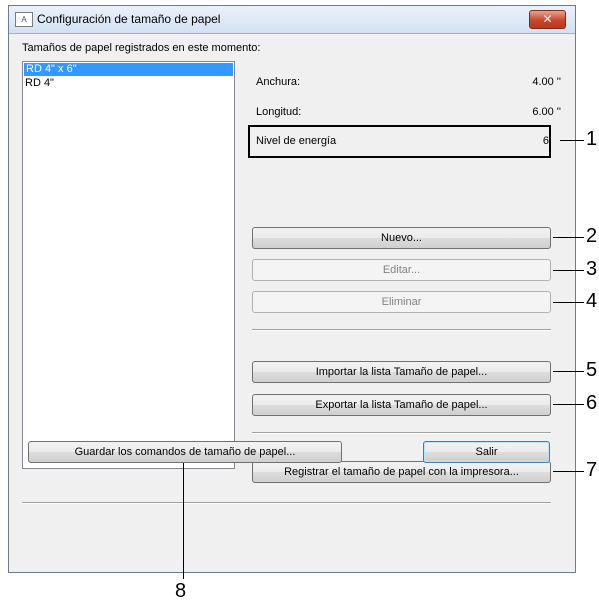 The image size is (599, 605). Describe the element at coordinates (592, 269) in the screenshot. I see `callout-3: 3` at that location.